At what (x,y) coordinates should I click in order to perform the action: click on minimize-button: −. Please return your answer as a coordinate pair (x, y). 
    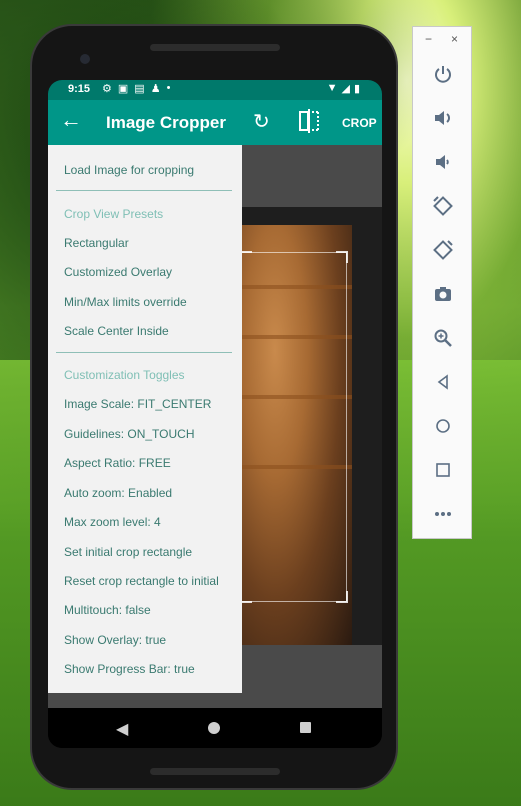
    Looking at the image, I should click on (428, 39).